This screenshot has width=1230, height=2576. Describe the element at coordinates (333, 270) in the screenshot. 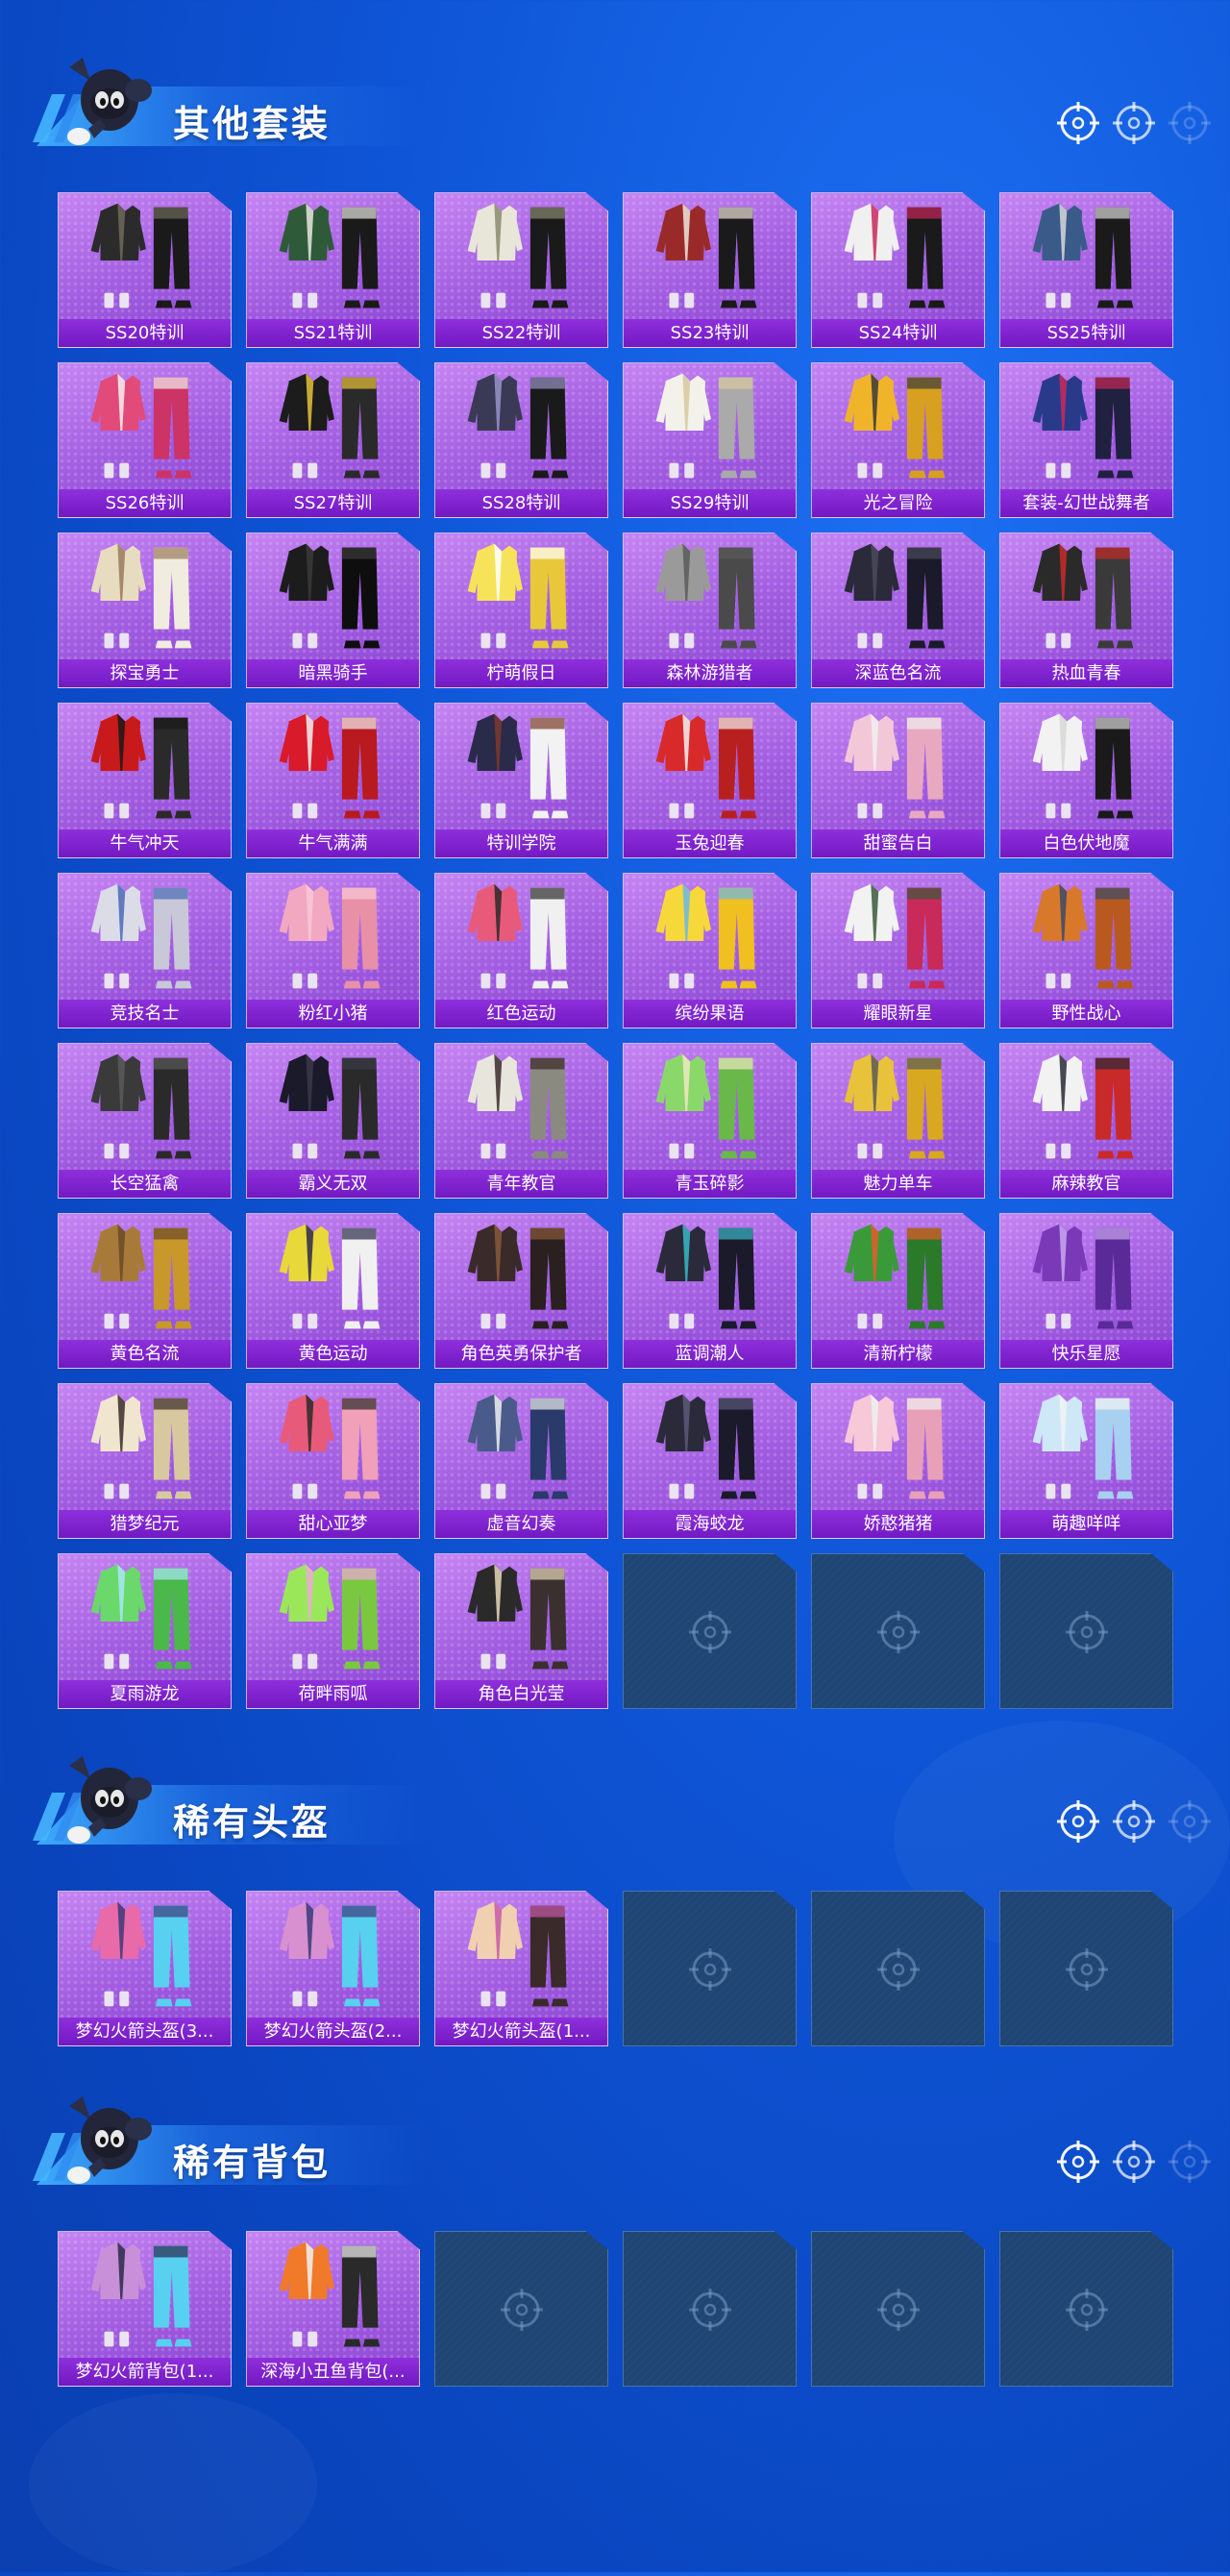

I see `item-card: SS21特训` at that location.